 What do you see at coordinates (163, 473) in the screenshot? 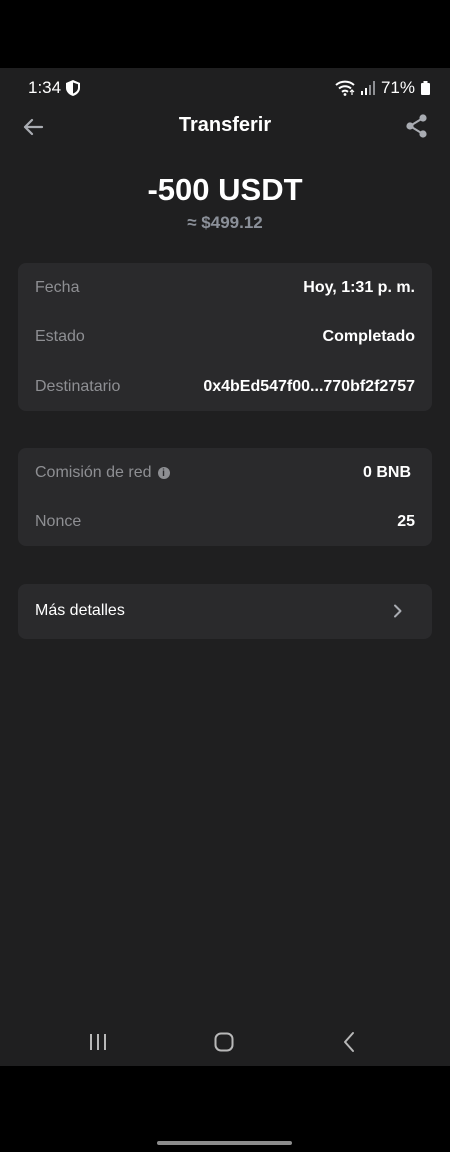
I see `info-icon: i` at bounding box center [163, 473].